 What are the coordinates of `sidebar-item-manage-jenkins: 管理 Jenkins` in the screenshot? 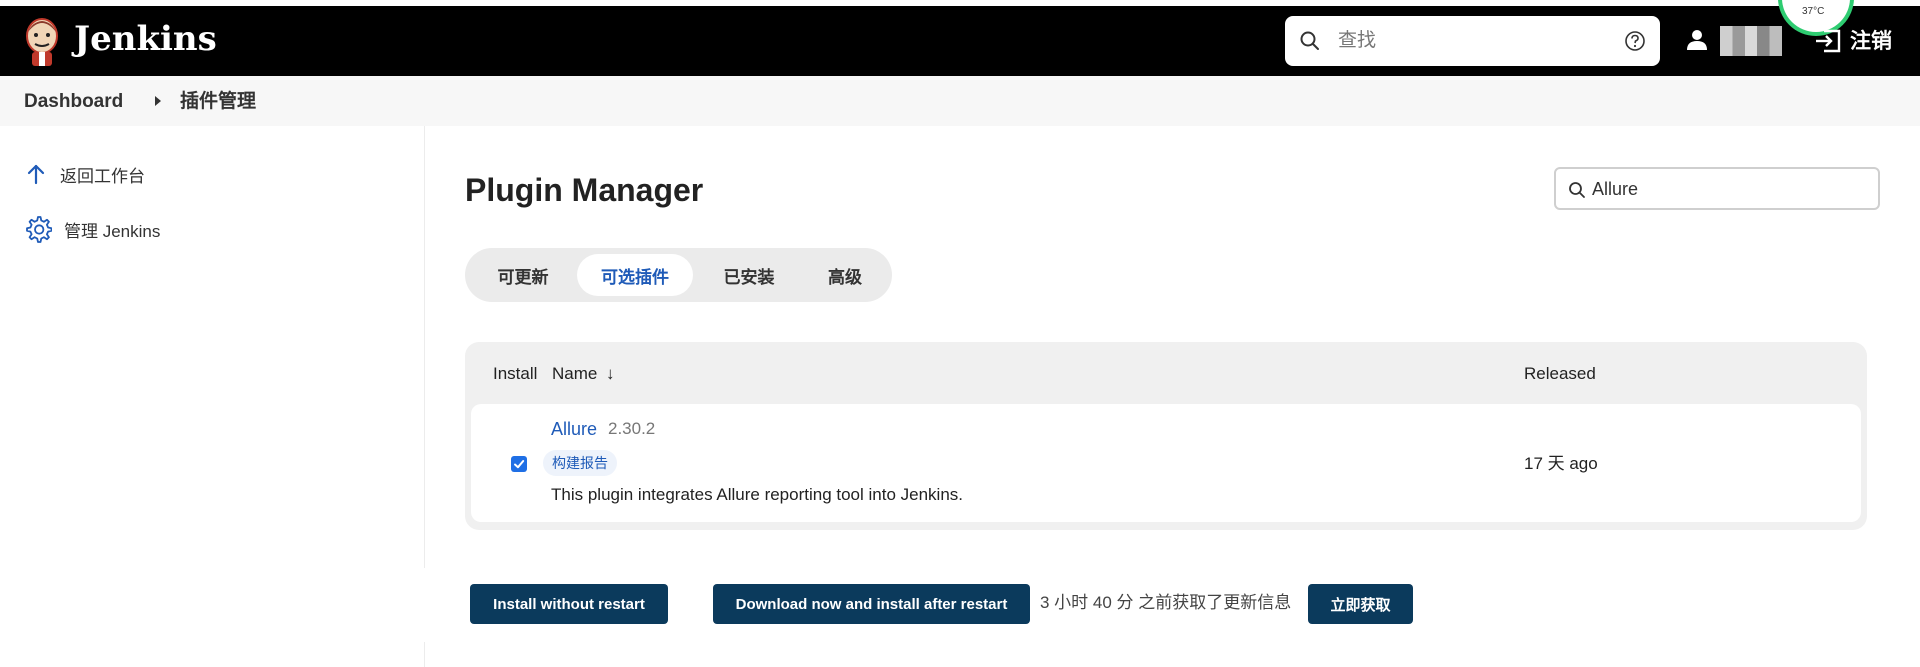 It's located at (92, 229).